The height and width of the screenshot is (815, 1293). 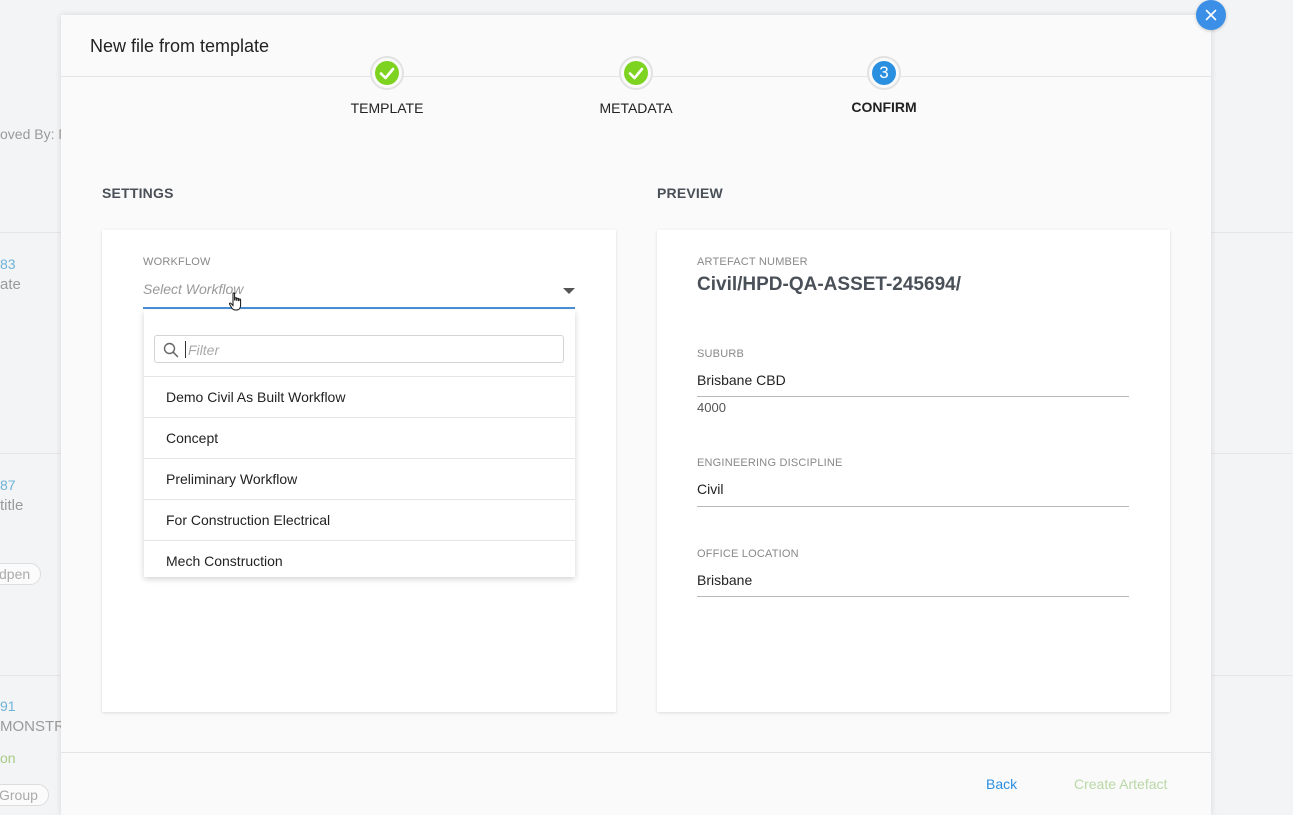 What do you see at coordinates (204, 350) in the screenshot?
I see `filter-placeholder: Filter` at bounding box center [204, 350].